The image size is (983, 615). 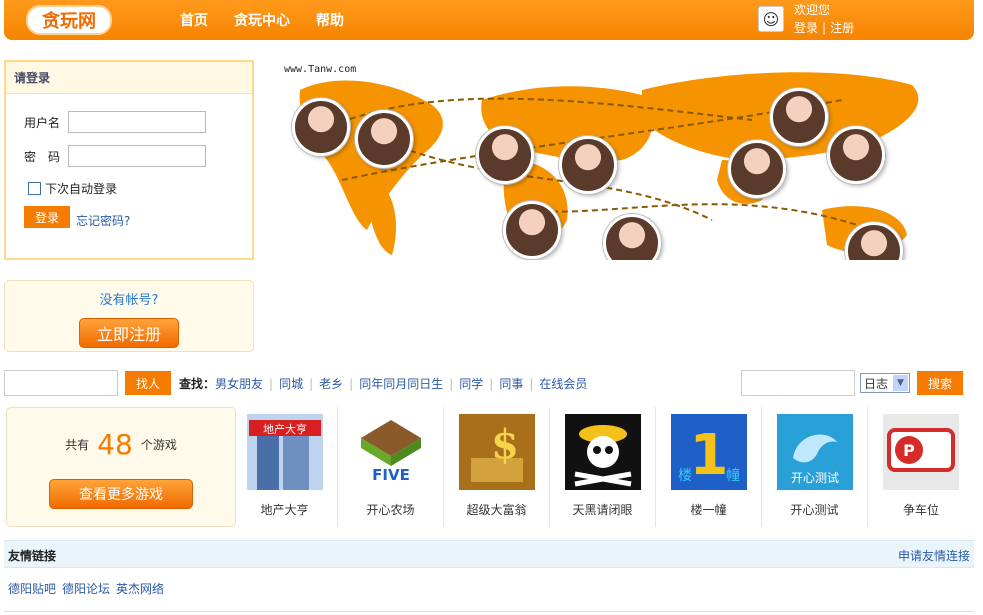 I want to click on username-row: 用户名, so click(x=115, y=122).